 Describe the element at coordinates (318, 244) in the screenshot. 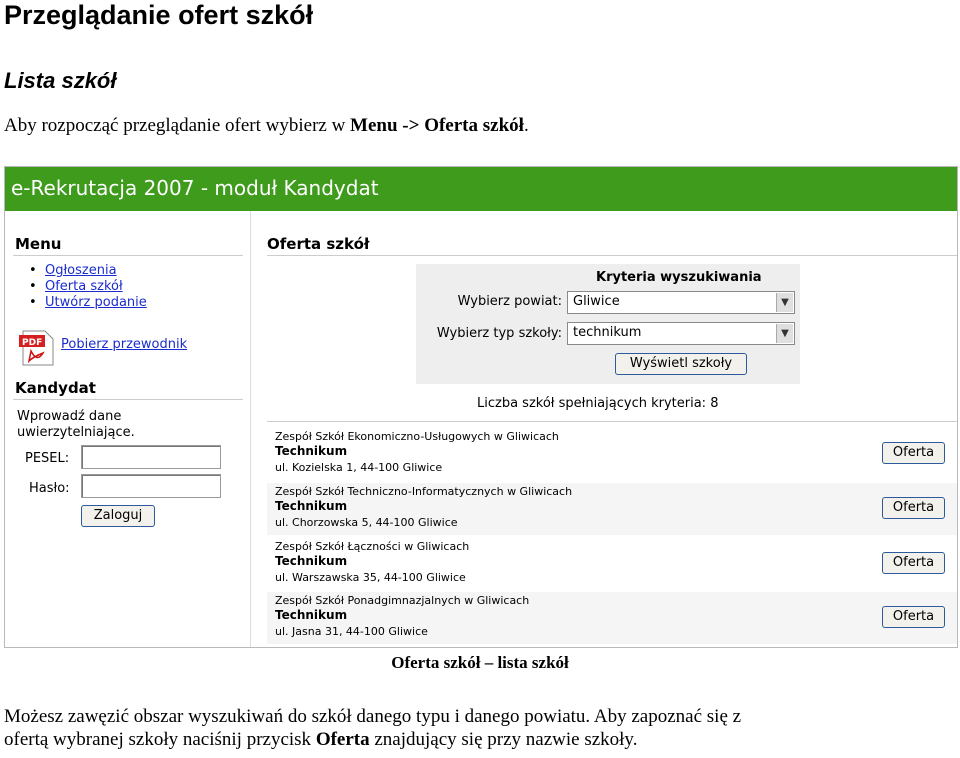

I see `main-heading: Oferta szkół` at that location.